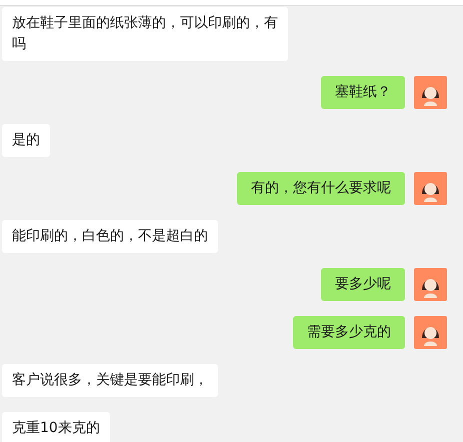 Image resolution: width=463 pixels, height=442 pixels. I want to click on message-bubble: 有的，您有什么要求呢, so click(321, 188).